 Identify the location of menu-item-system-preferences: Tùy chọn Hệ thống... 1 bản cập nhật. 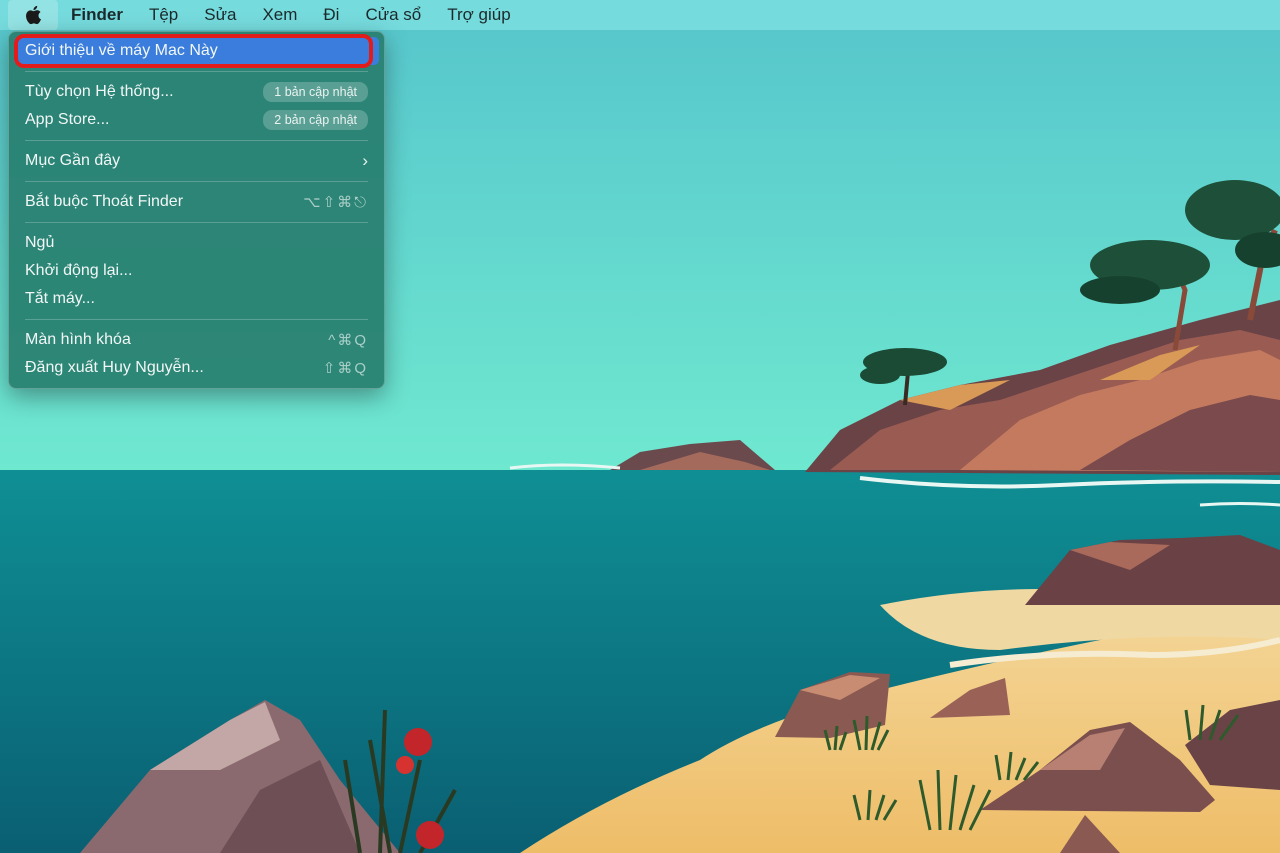
(196, 92).